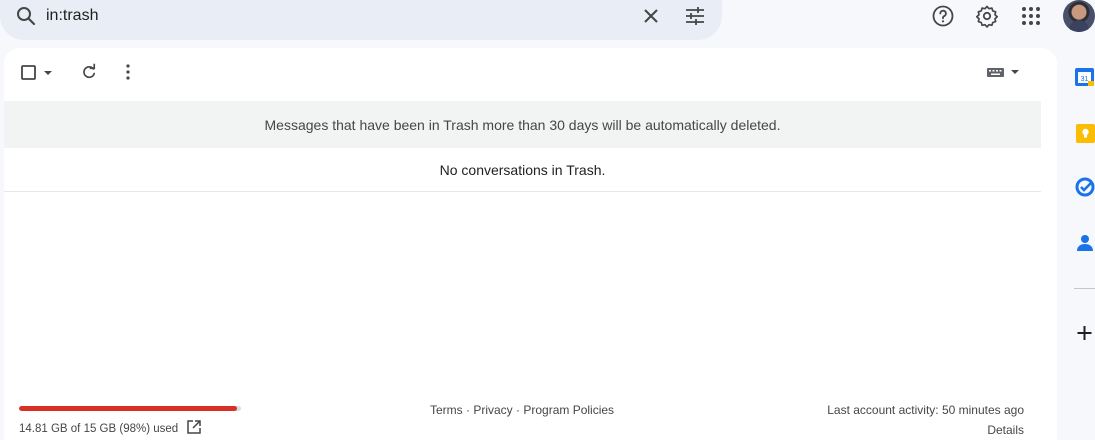 The image size is (1095, 440). I want to click on settings-icon, so click(987, 16).